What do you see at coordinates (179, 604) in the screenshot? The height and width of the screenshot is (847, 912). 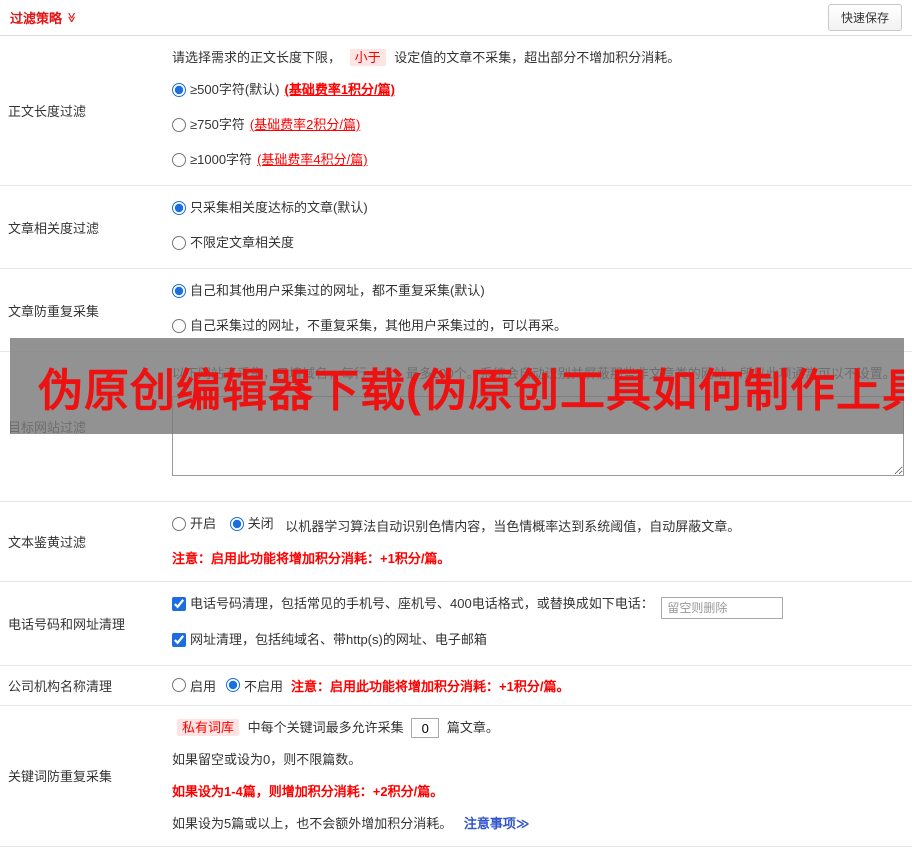 I see `phone-clean-checkbox` at bounding box center [179, 604].